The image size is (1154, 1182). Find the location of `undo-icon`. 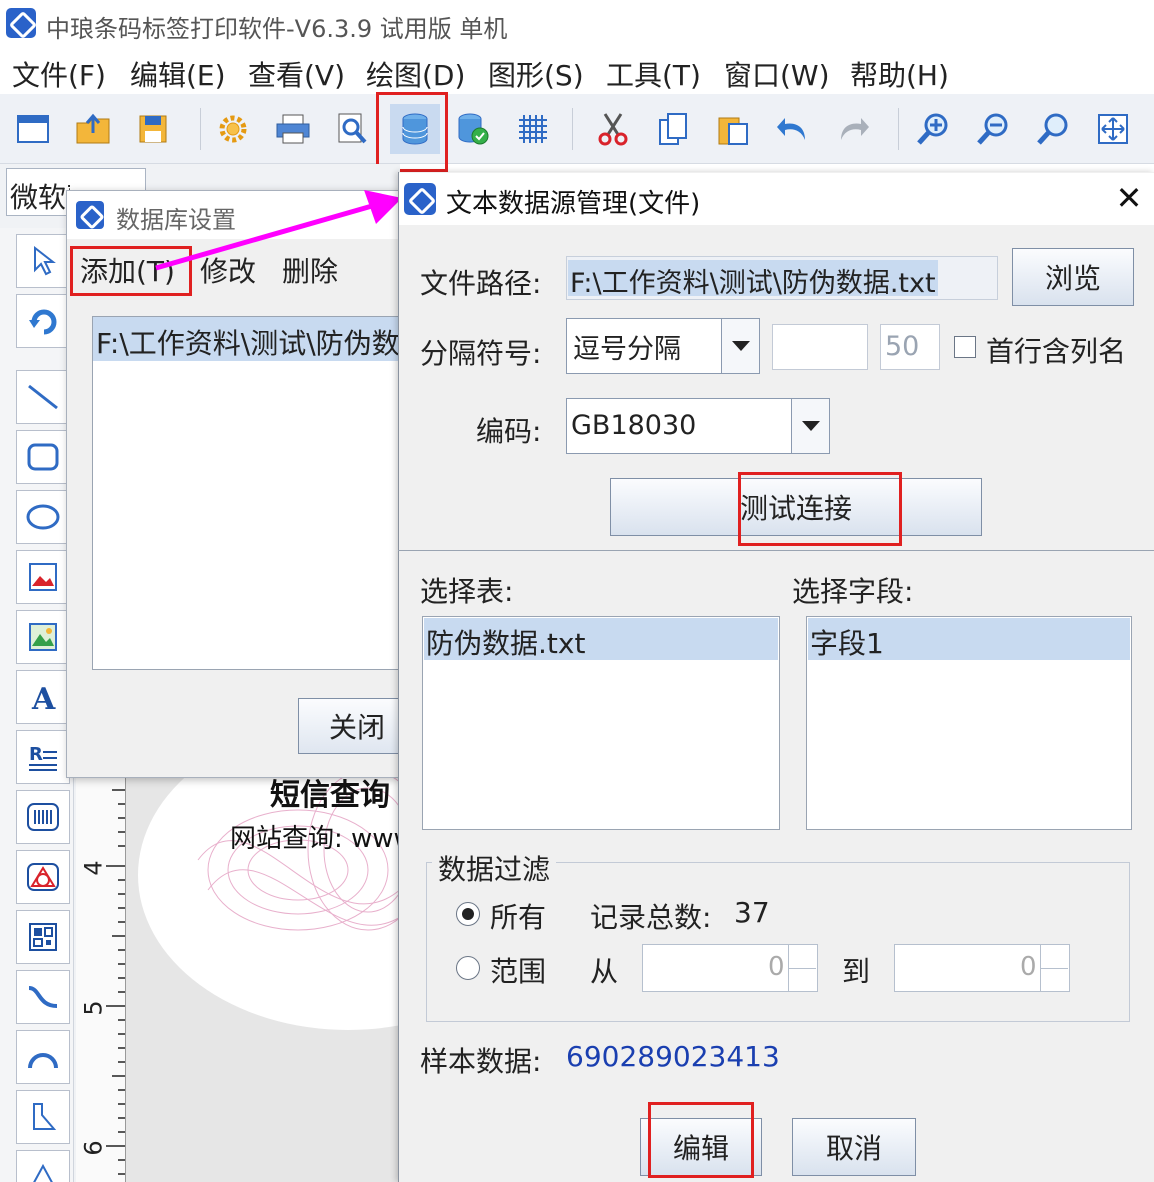

undo-icon is located at coordinates (793, 129).